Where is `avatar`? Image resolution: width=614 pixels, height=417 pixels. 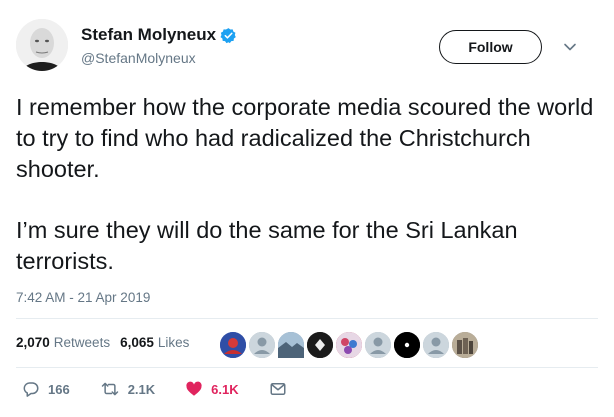 avatar is located at coordinates (42, 45).